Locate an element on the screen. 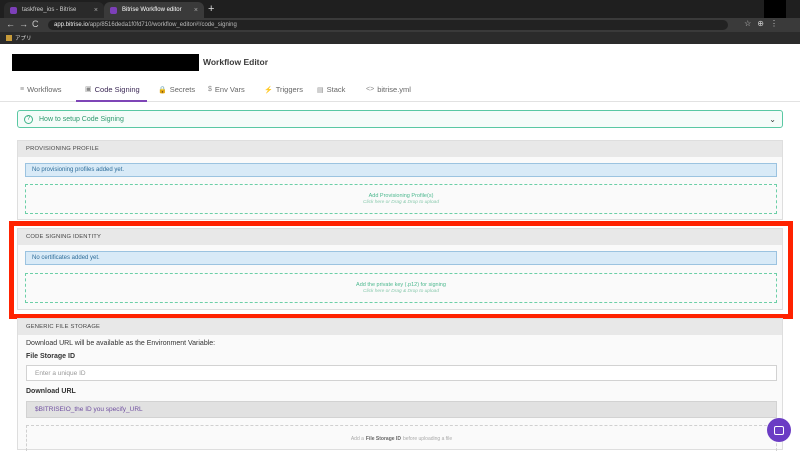  url-host: app.bitrise.io is located at coordinates (71, 25).